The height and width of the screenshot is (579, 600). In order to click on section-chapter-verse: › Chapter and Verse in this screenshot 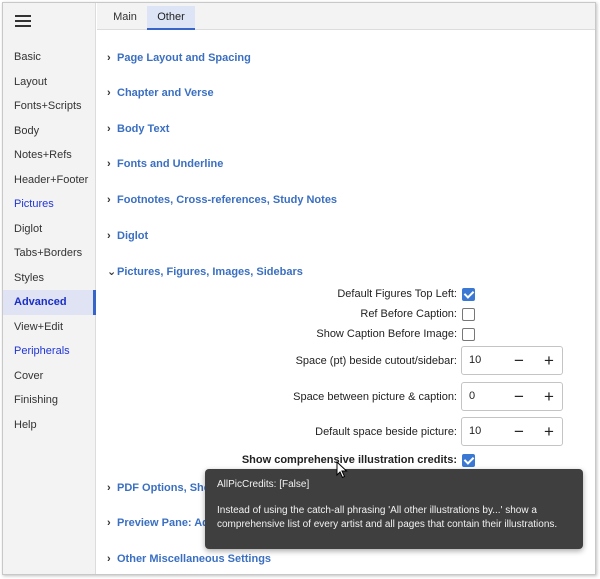, I will do `click(160, 93)`.